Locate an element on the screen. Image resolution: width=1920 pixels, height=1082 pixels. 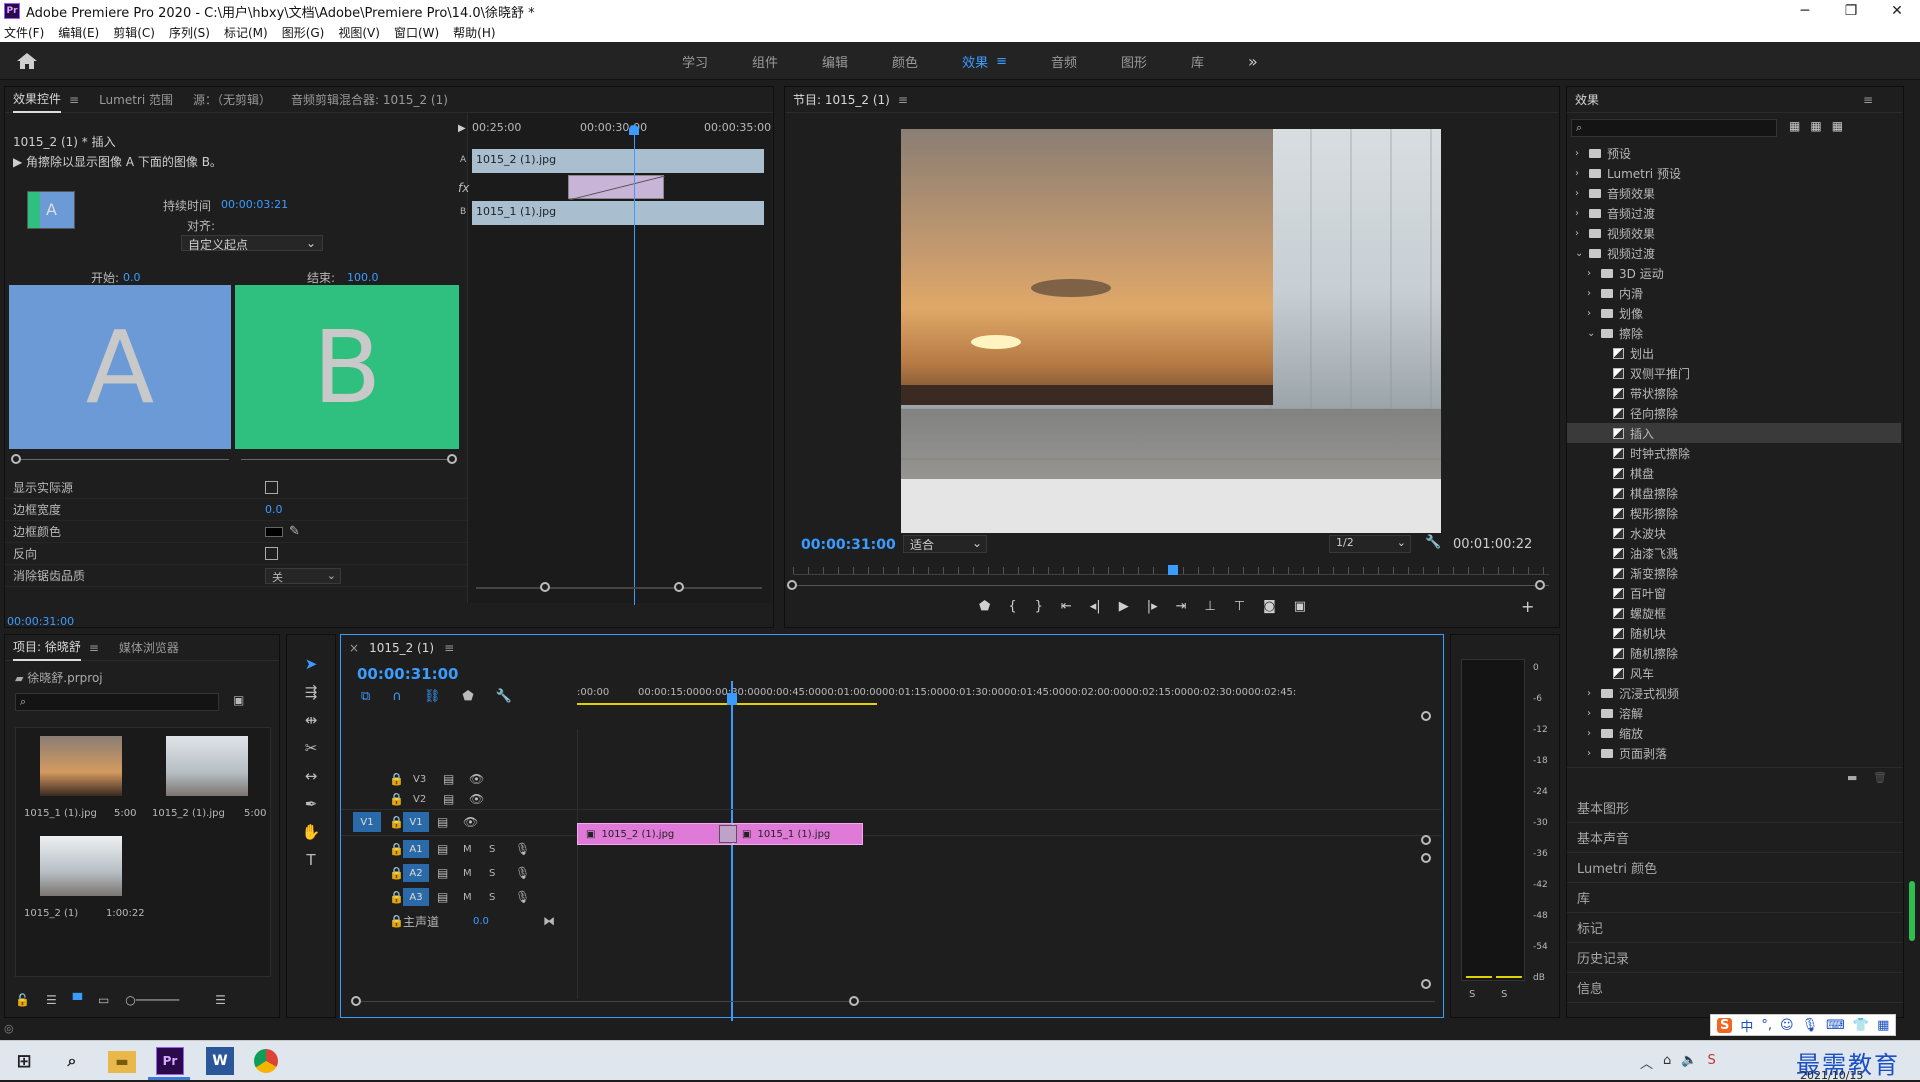
show-actual-sources-checkbox is located at coordinates (271, 487).